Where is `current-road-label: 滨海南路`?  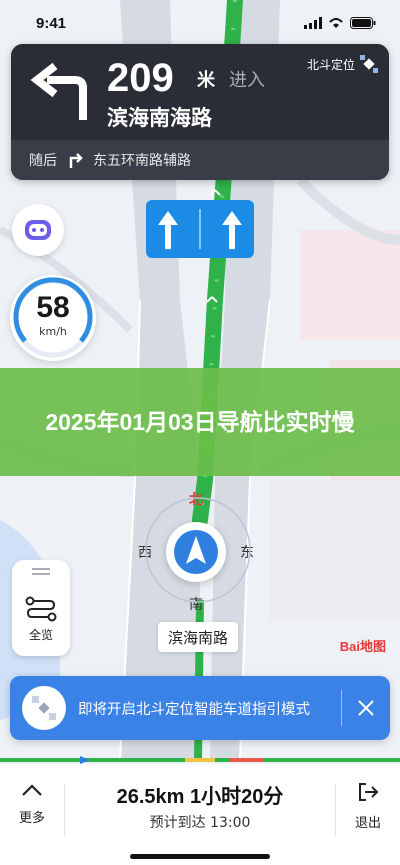
current-road-label: 滨海南路 is located at coordinates (198, 637).